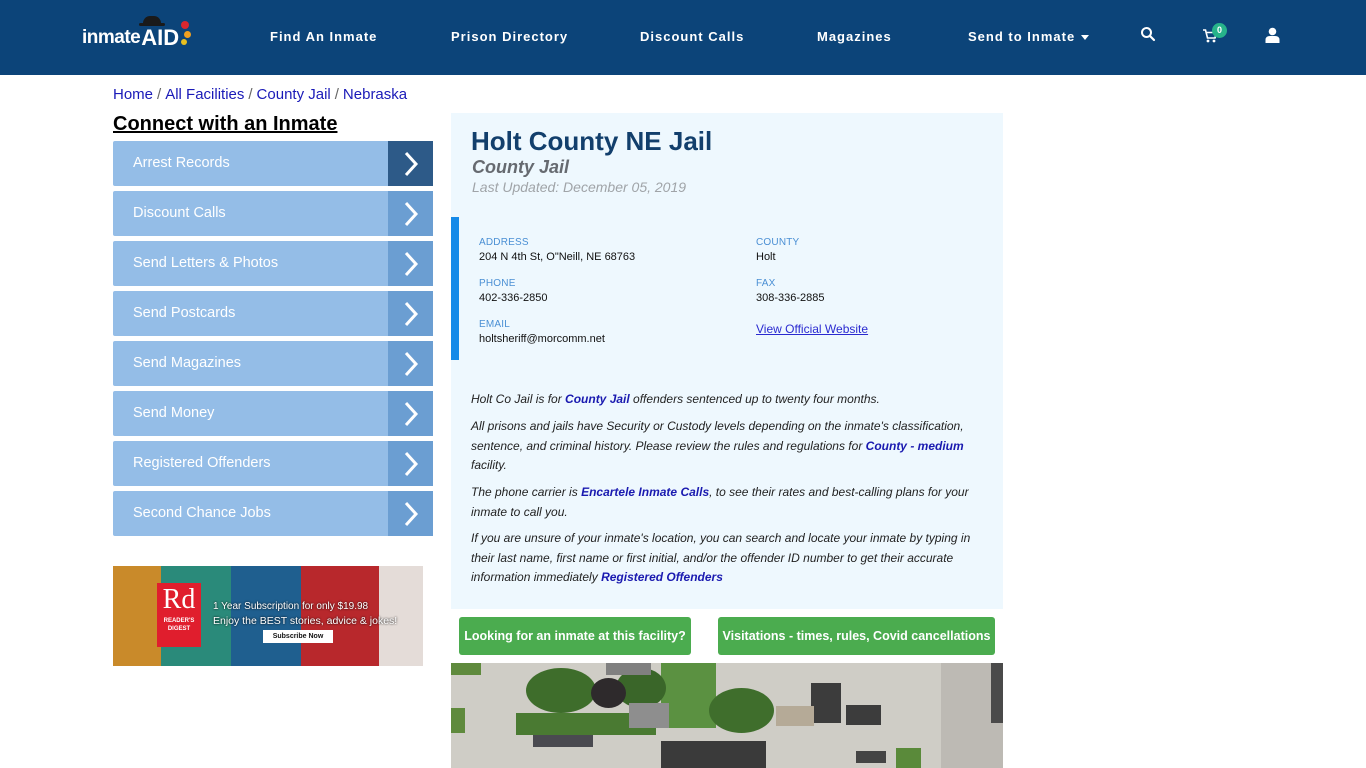 The width and height of the screenshot is (1366, 768). I want to click on pilgrim-hat-icon, so click(152, 21).